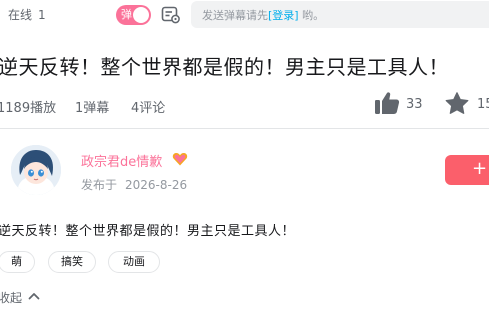  Describe the element at coordinates (224, 67) in the screenshot. I see `video-title: 逆天反转！整个世界都是假的！男主只是工具人！` at that location.